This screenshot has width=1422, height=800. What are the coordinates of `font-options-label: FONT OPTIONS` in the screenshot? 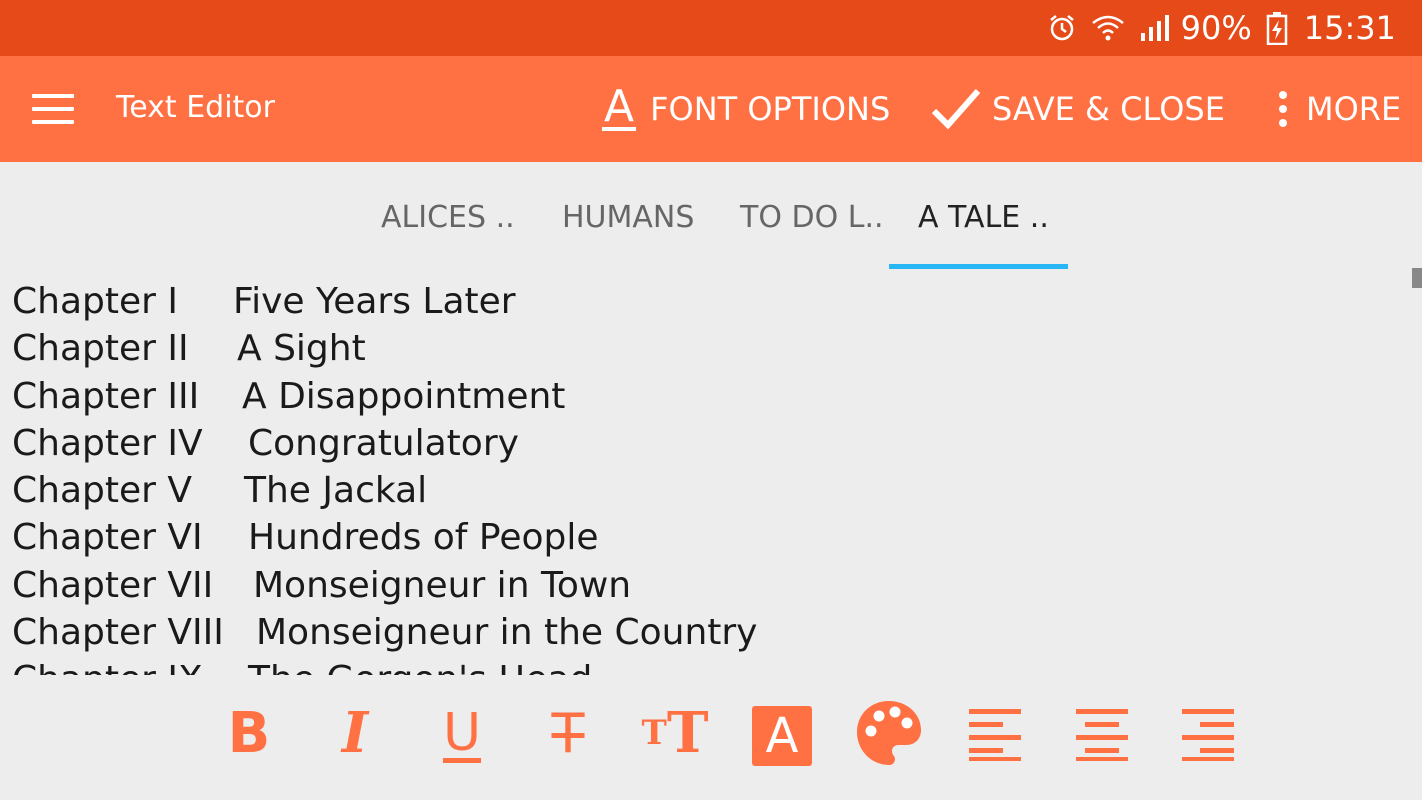 It's located at (770, 109).